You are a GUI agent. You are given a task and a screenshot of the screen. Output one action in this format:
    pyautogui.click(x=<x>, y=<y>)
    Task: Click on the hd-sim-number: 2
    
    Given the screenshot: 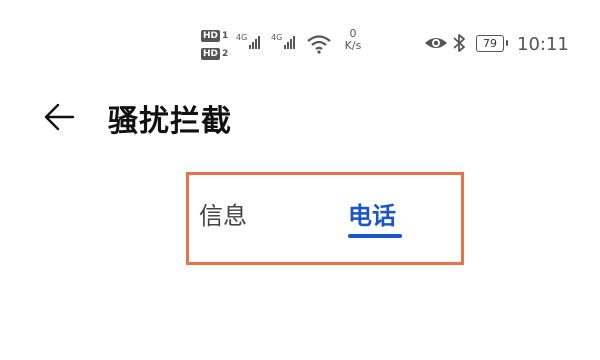 What is the action you would take?
    pyautogui.click(x=225, y=53)
    